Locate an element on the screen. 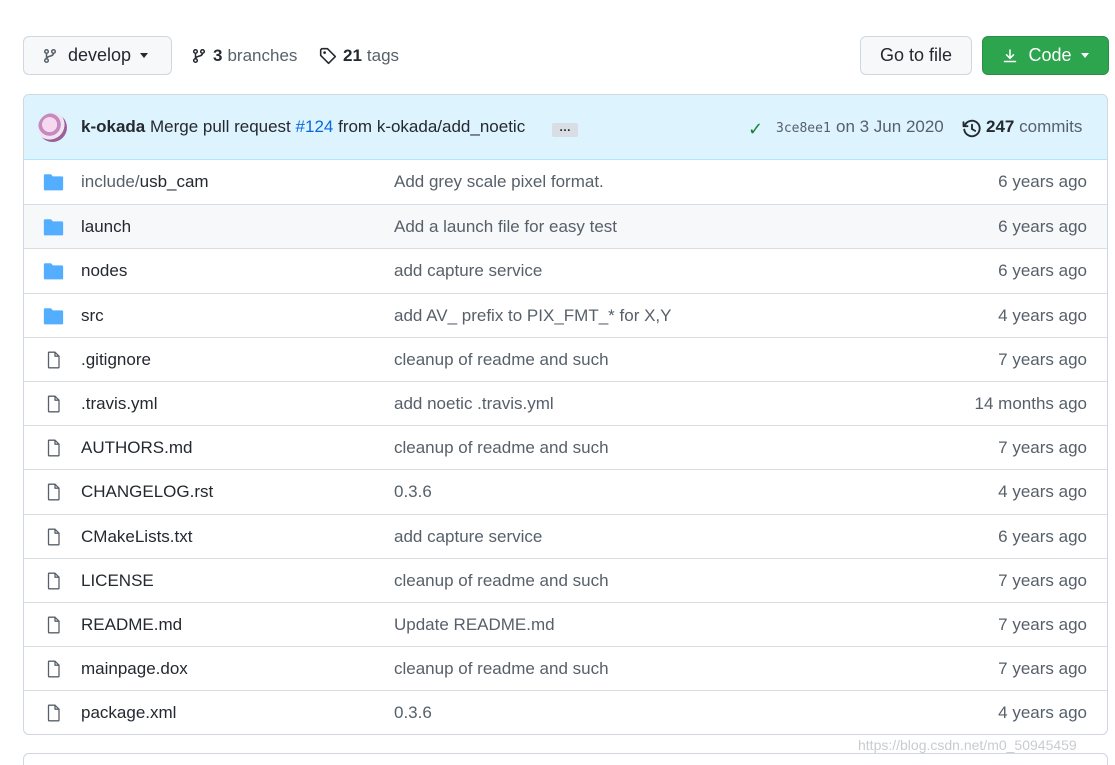 The width and height of the screenshot is (1115, 765). file-name: CHANGELOG.rst is located at coordinates (147, 492).